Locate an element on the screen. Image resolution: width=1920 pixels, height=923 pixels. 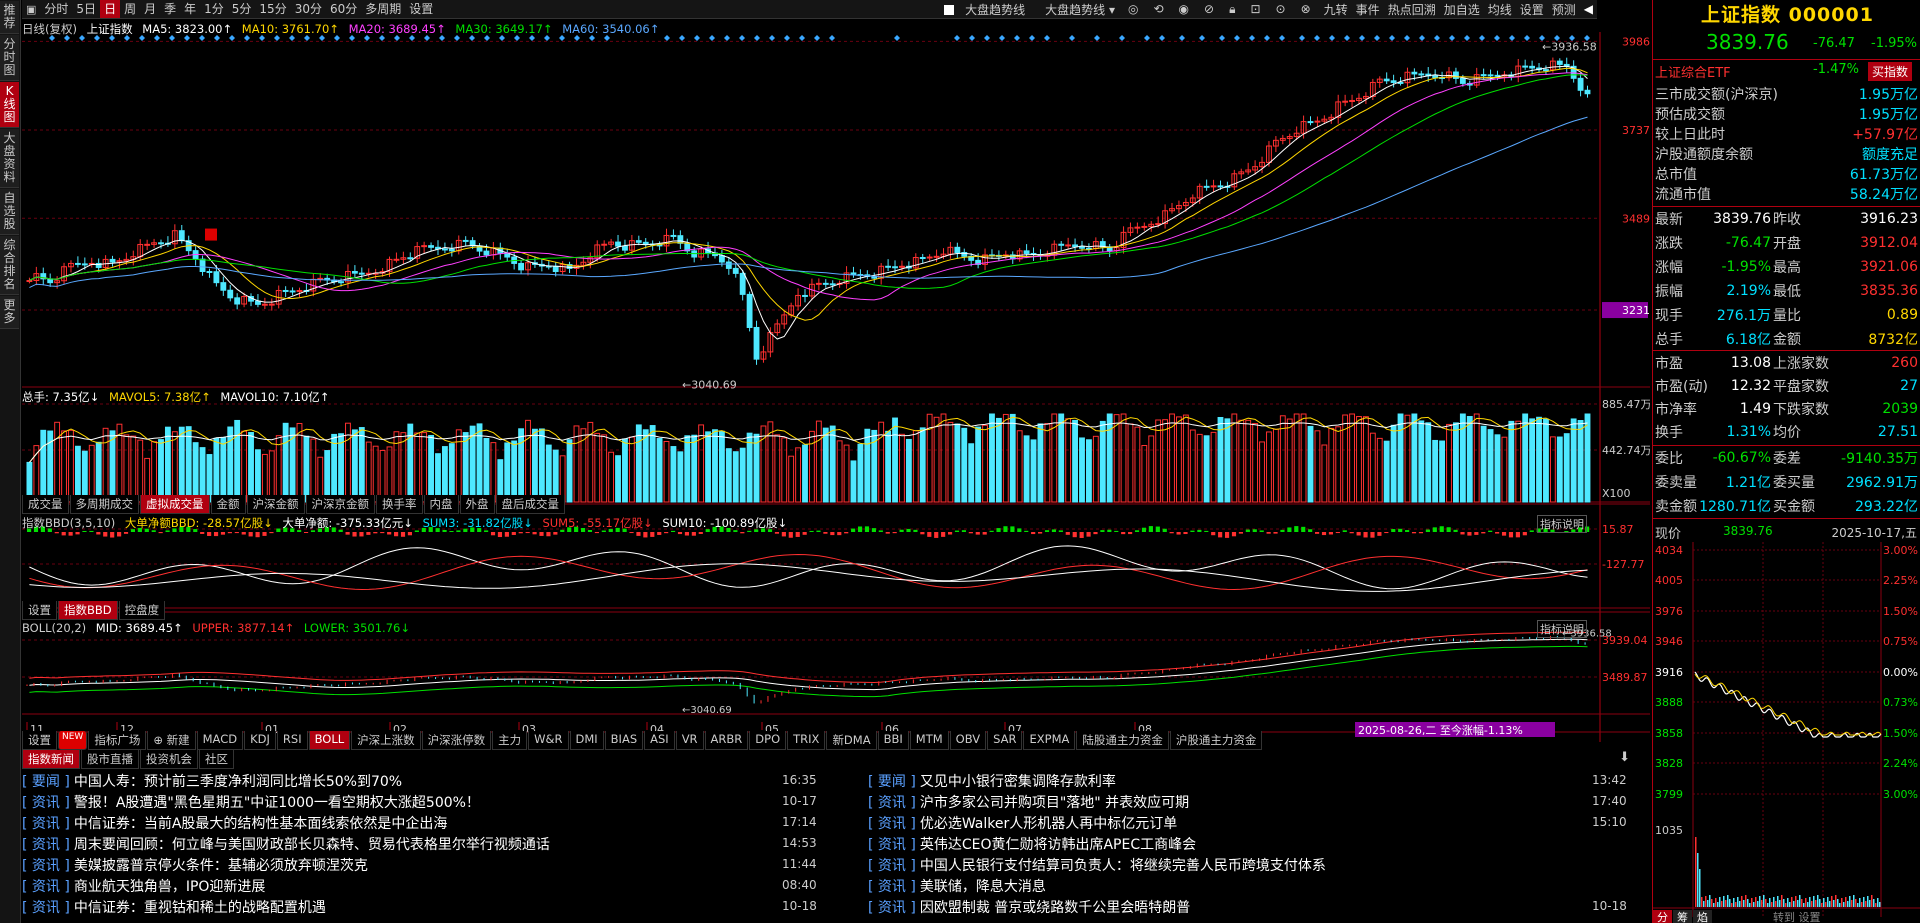
news-title: 优必选Walker人形机器人再中标亿元订单 is located at coordinates (1048, 823).